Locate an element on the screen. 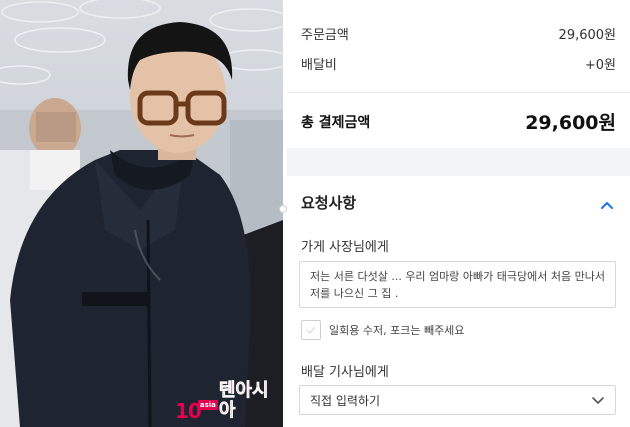  news-watermark: 10 asia 텐아시아 is located at coordinates (229, 400).